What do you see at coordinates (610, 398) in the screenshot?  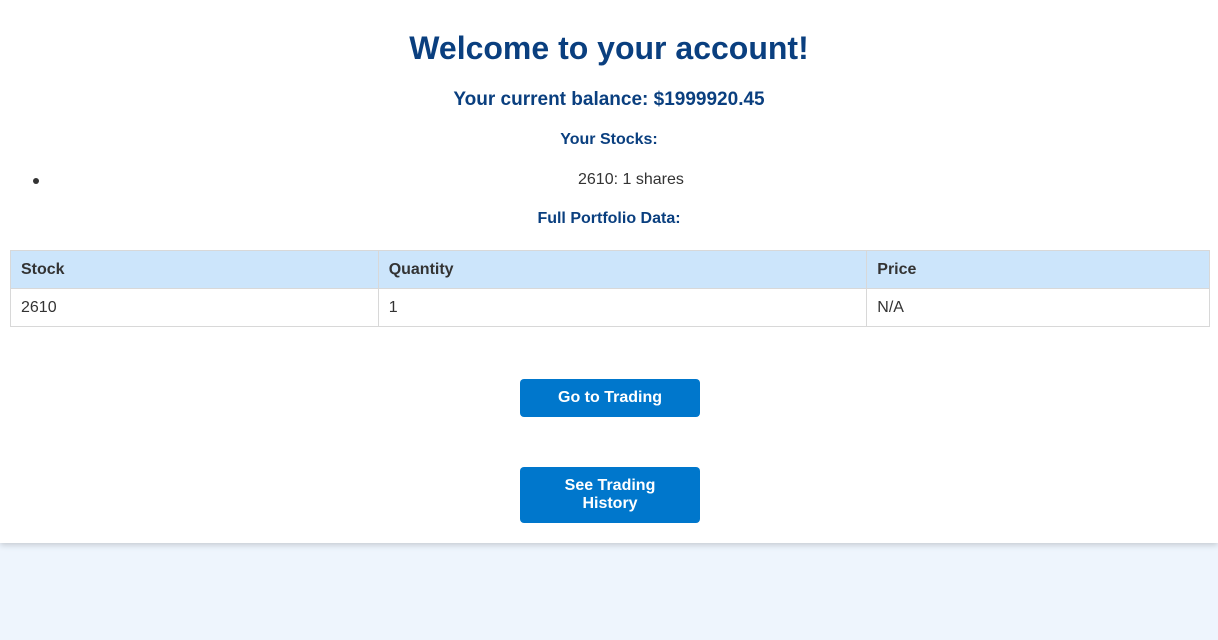 I see `go-to-trading-button: Go to Trading` at bounding box center [610, 398].